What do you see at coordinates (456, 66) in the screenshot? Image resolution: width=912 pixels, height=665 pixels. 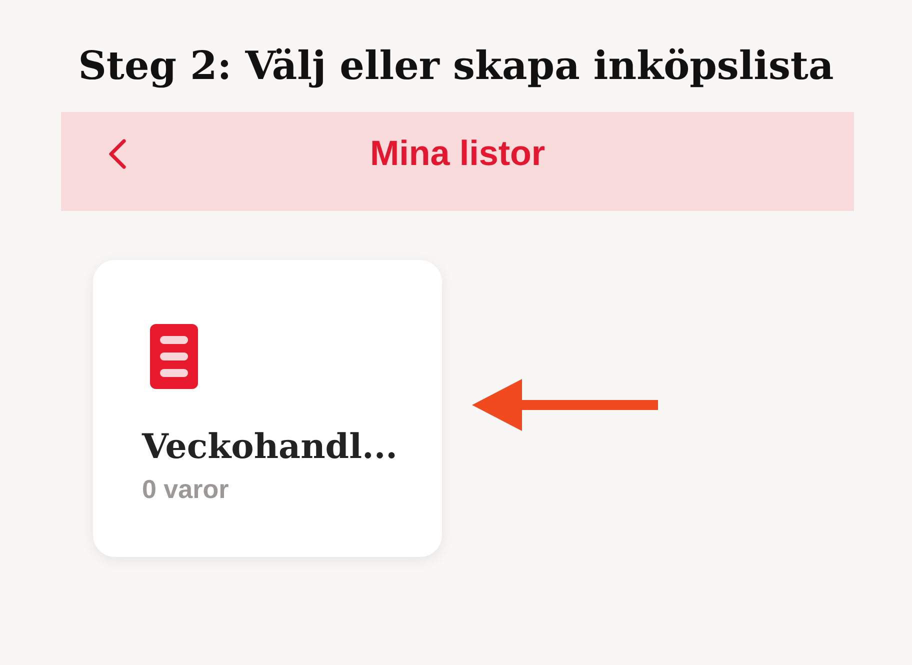 I see `page-title: Steg 2: Välj eller skapa inköpslista` at bounding box center [456, 66].